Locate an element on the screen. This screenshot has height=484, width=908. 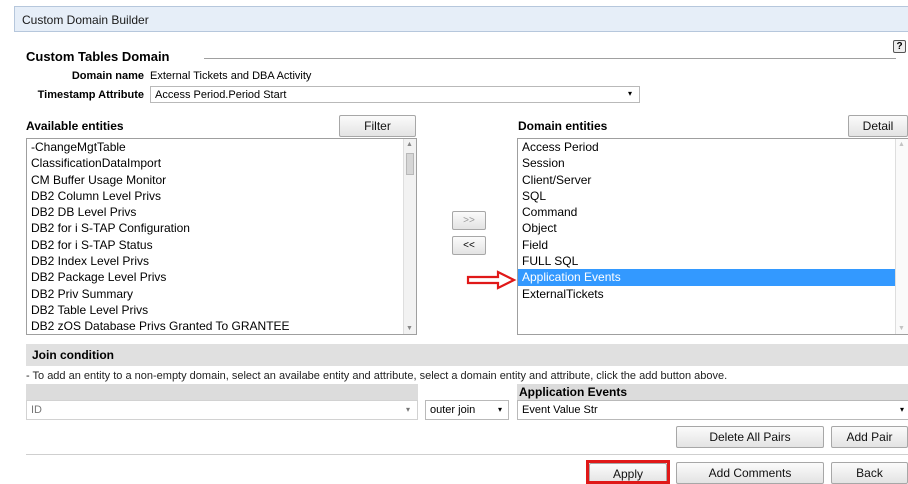
list-item: DB2 for i S-TAP Status is located at coordinates (221, 245).